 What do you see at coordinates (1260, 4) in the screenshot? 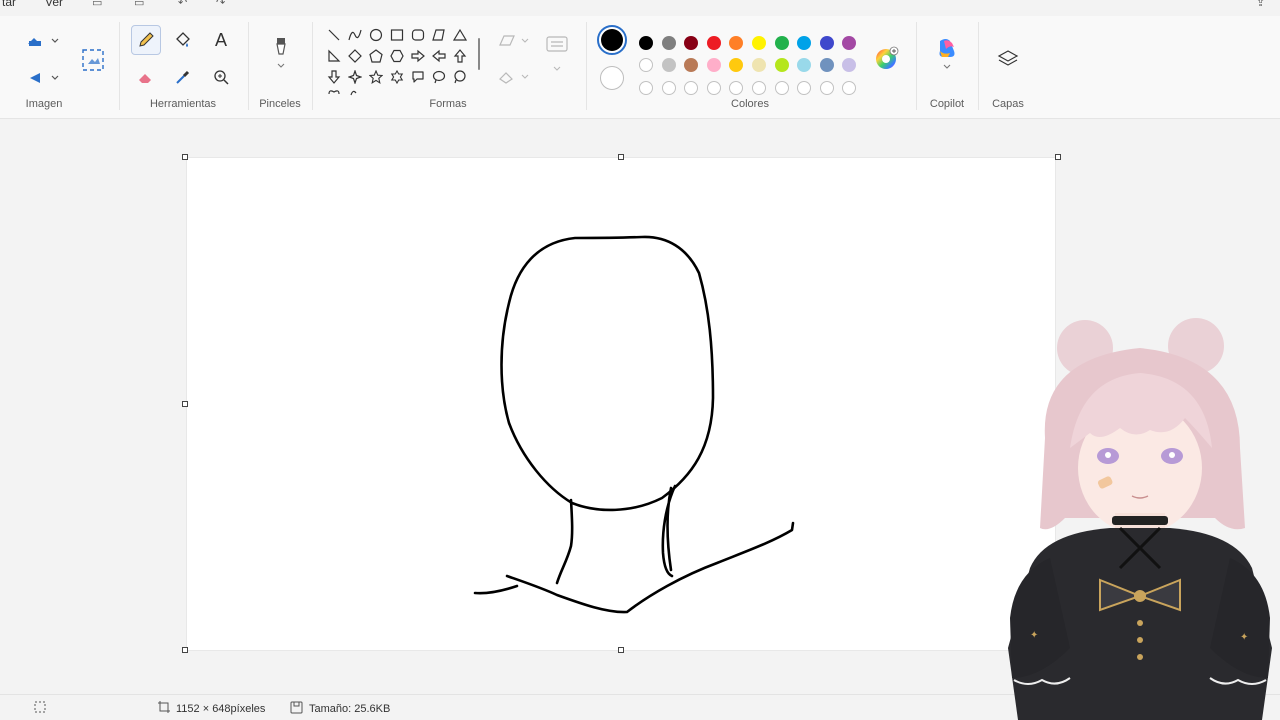
I see `share-icon: ⇪` at bounding box center [1260, 4].